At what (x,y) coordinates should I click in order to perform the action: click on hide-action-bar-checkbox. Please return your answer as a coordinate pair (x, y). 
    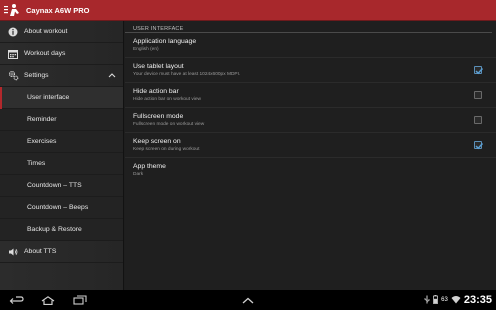
    Looking at the image, I should click on (478, 95).